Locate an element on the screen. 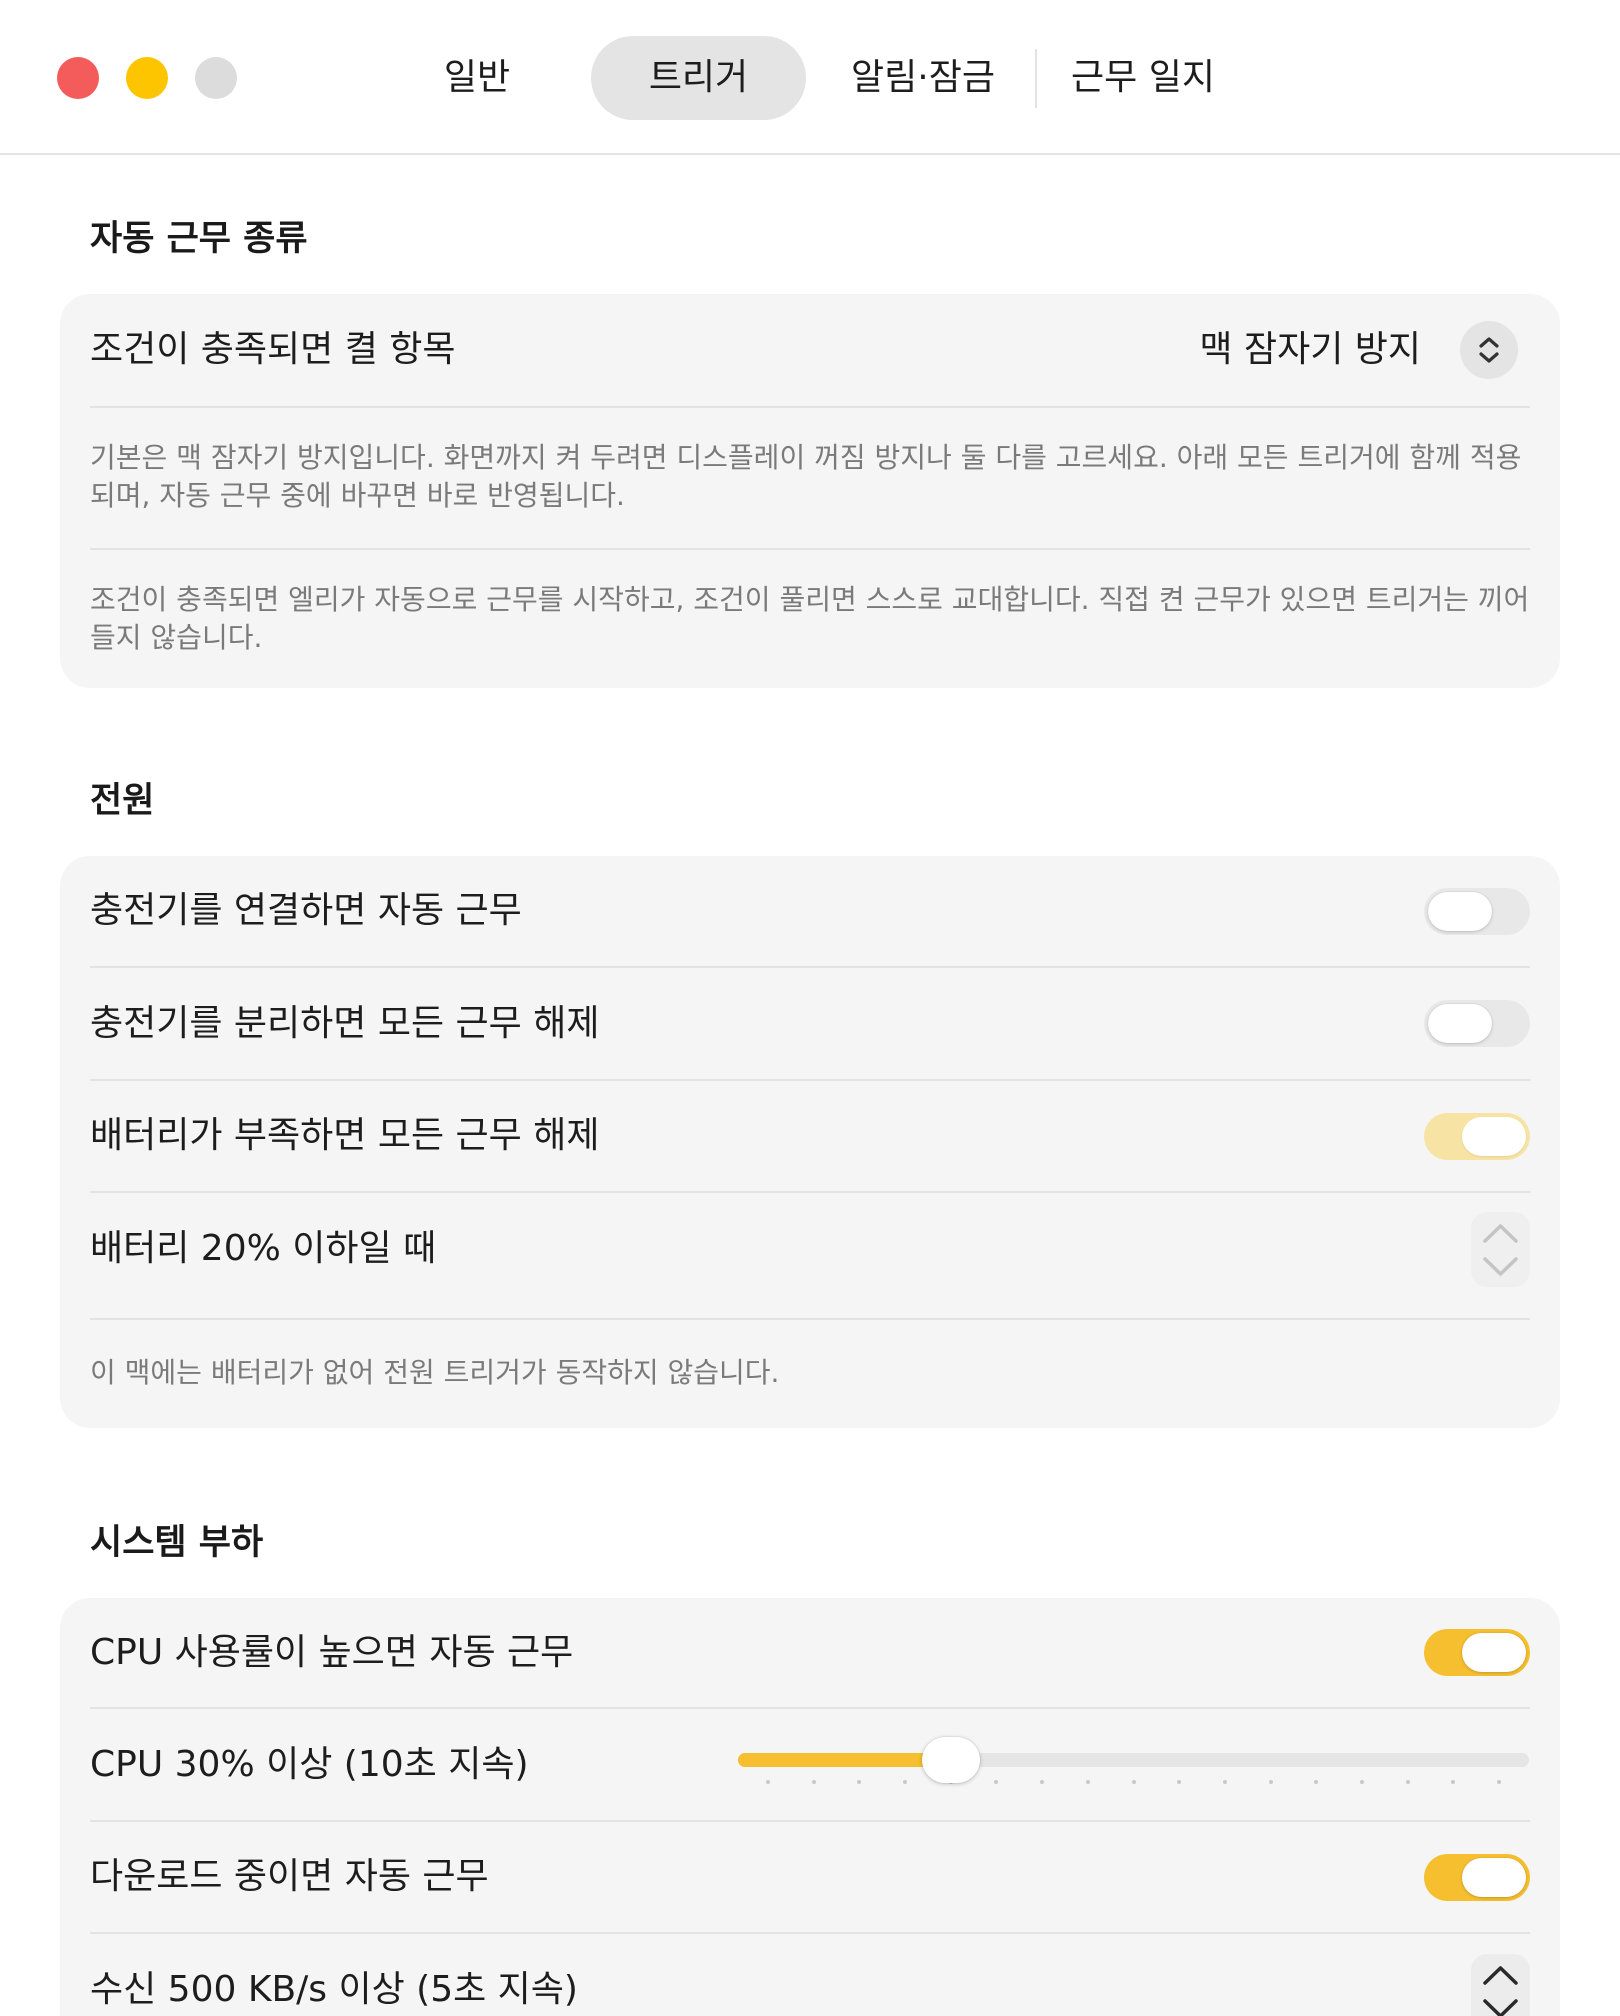  cpu-trigger-toggle is located at coordinates (1477, 1652).